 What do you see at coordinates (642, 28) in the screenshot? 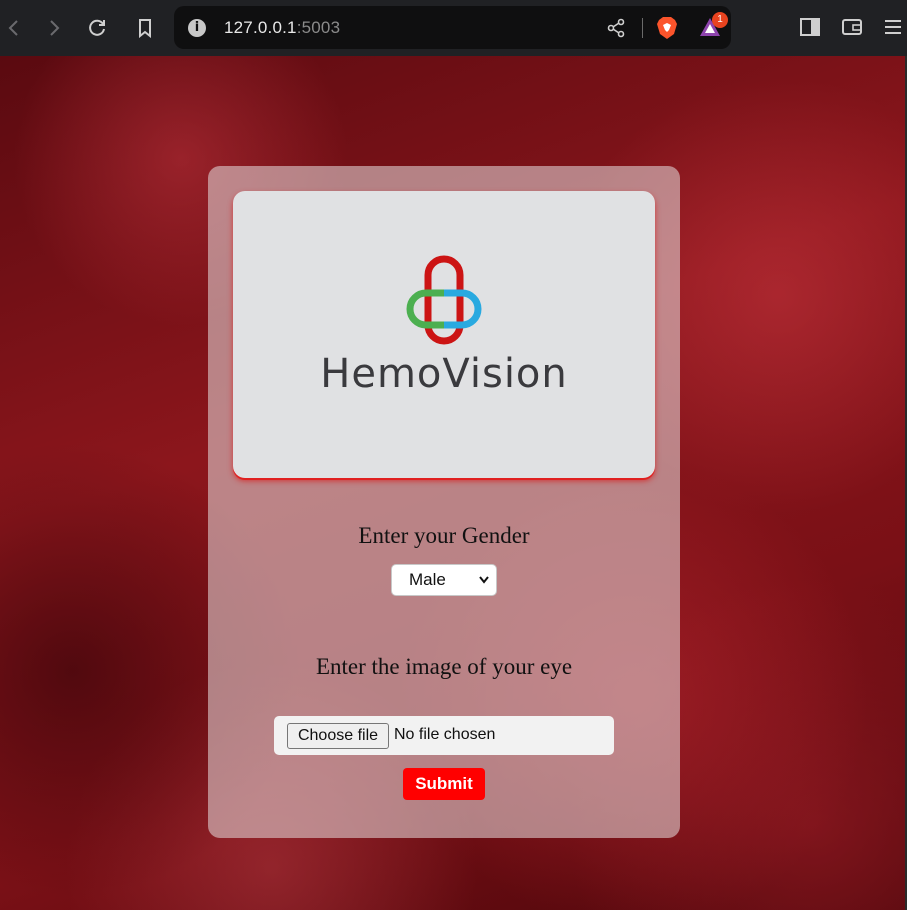
I see `divider` at bounding box center [642, 28].